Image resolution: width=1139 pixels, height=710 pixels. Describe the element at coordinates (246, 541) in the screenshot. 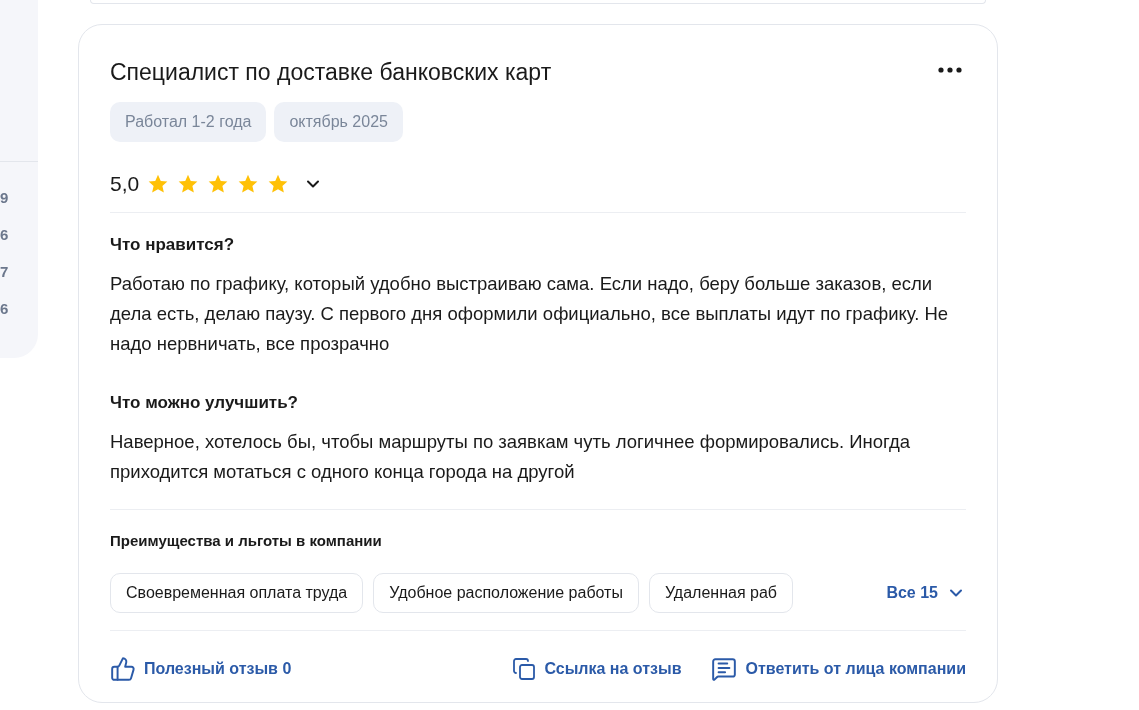

I see `benefits-heading: Преимущества и льготы в компании` at that location.